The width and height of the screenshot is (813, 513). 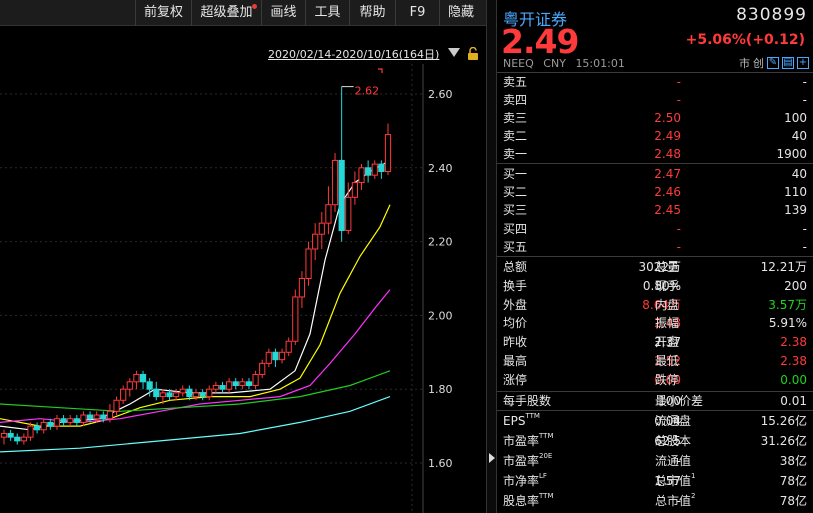 What do you see at coordinates (327, 13) in the screenshot?
I see `toolbar-button-tools: 工具` at bounding box center [327, 13].